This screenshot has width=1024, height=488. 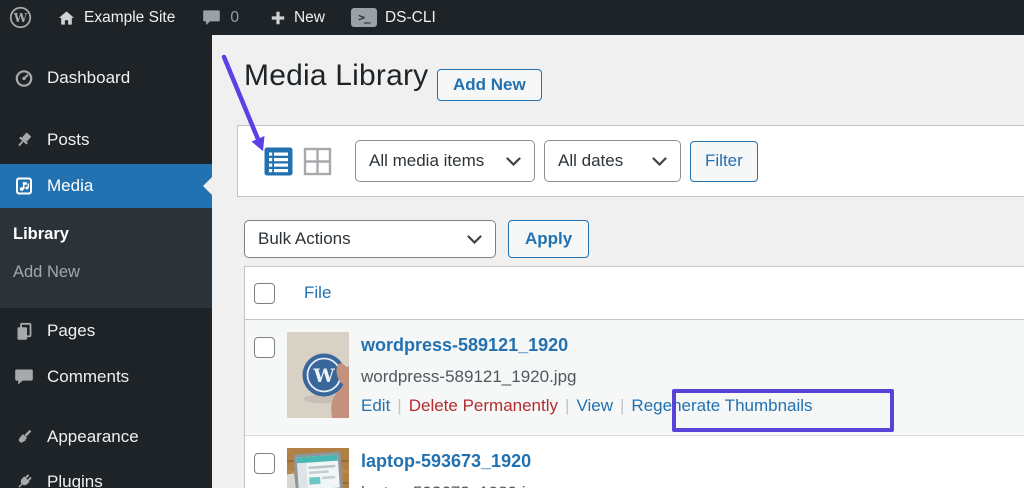 I want to click on filter-button: Filter, so click(x=724, y=161).